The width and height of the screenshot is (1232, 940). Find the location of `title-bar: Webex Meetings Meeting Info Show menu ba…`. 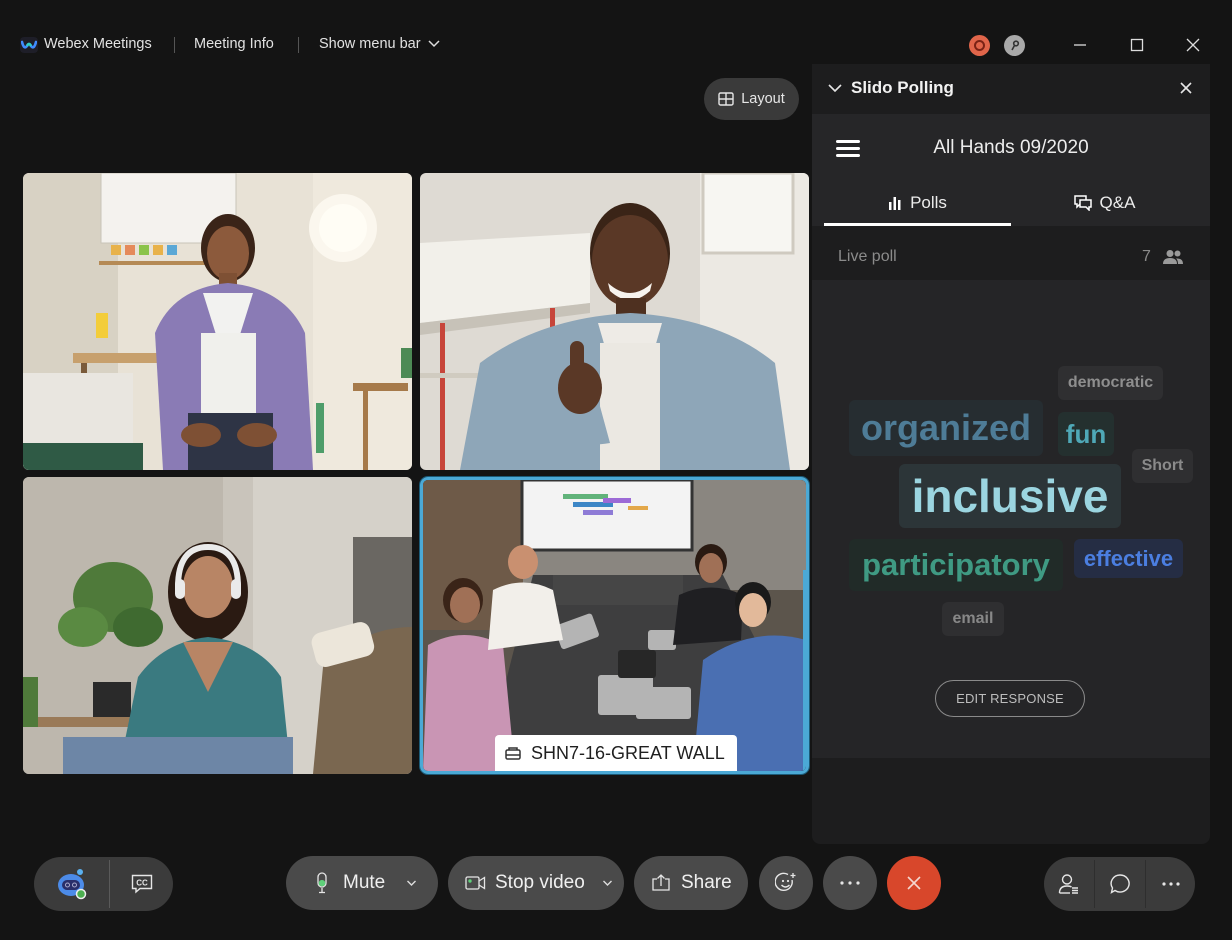

title-bar: Webex Meetings Meeting Info Show menu ba… is located at coordinates (616, 45).